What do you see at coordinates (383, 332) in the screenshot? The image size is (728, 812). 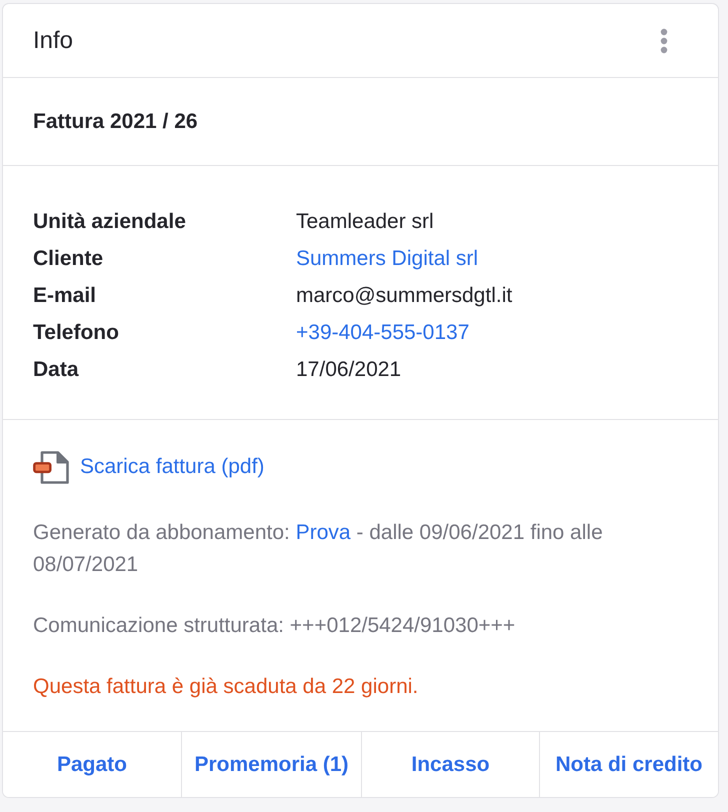 I see `detail-link: +39-404-555-0137` at bounding box center [383, 332].